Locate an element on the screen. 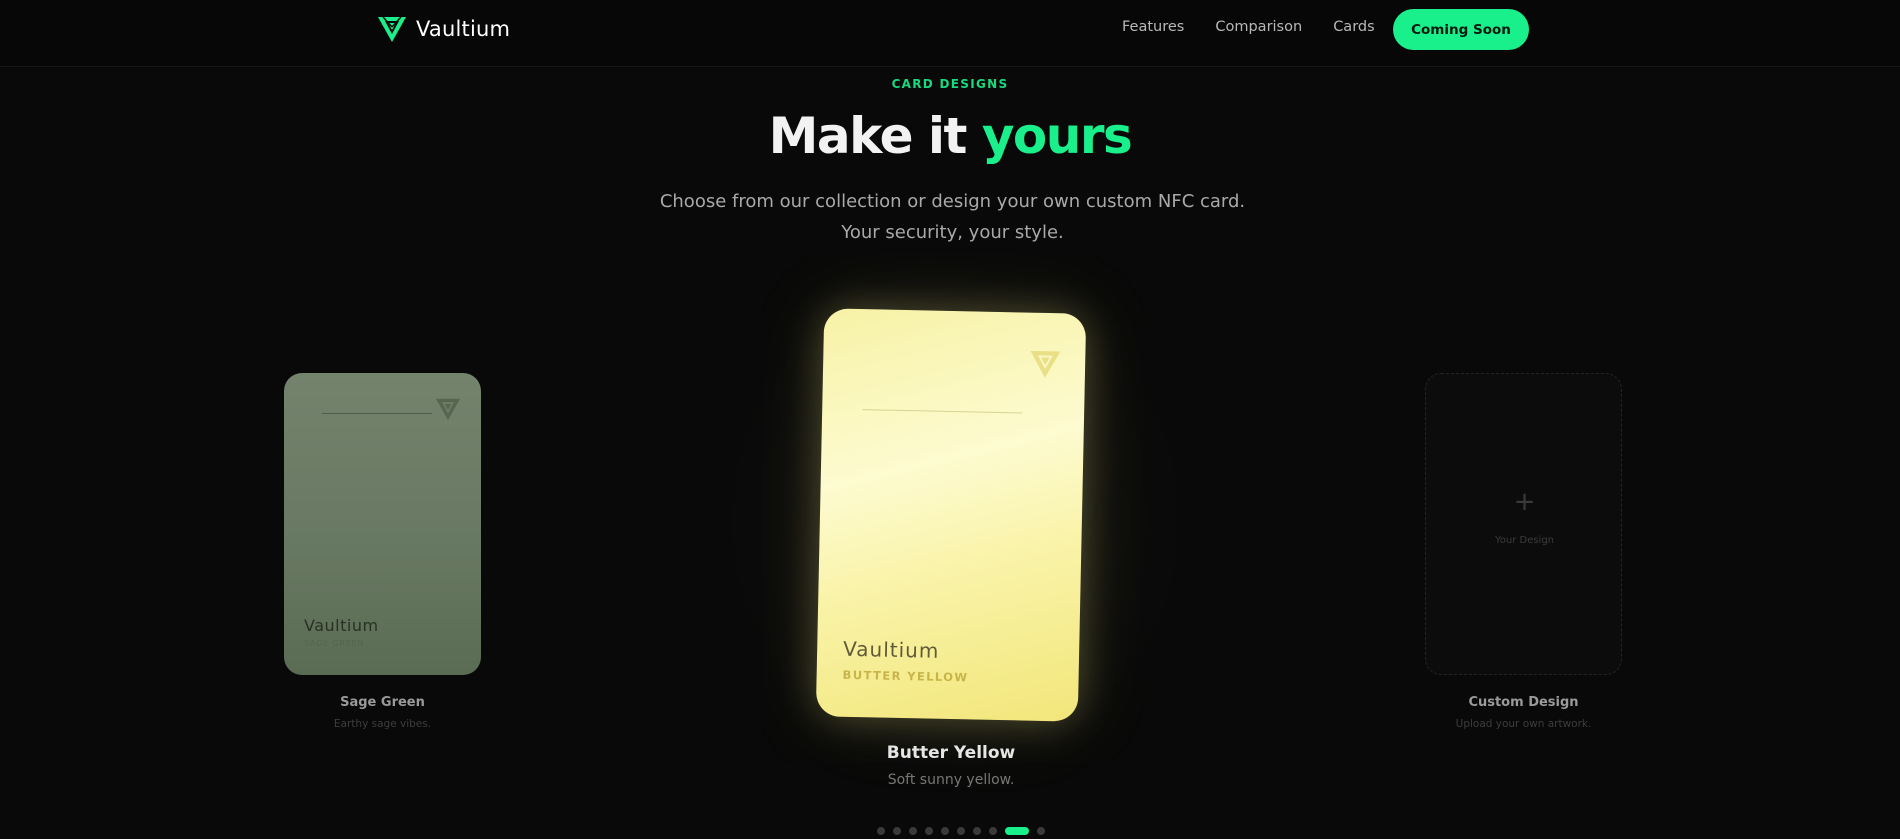  nav-link-cards: Cards is located at coordinates (1353, 27).